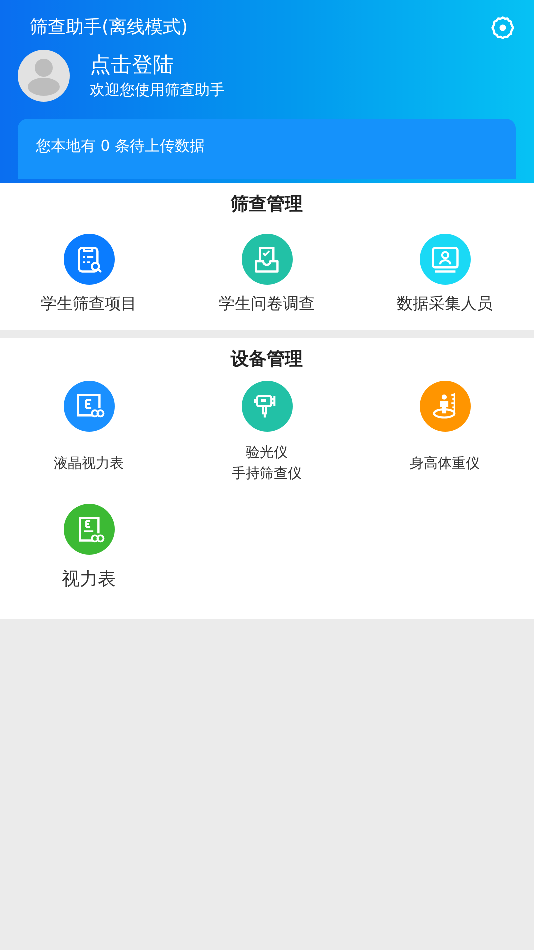 The height and width of the screenshot is (950, 534). Describe the element at coordinates (157, 90) in the screenshot. I see `welcome-text: 欢迎您使用筛查助手` at that location.